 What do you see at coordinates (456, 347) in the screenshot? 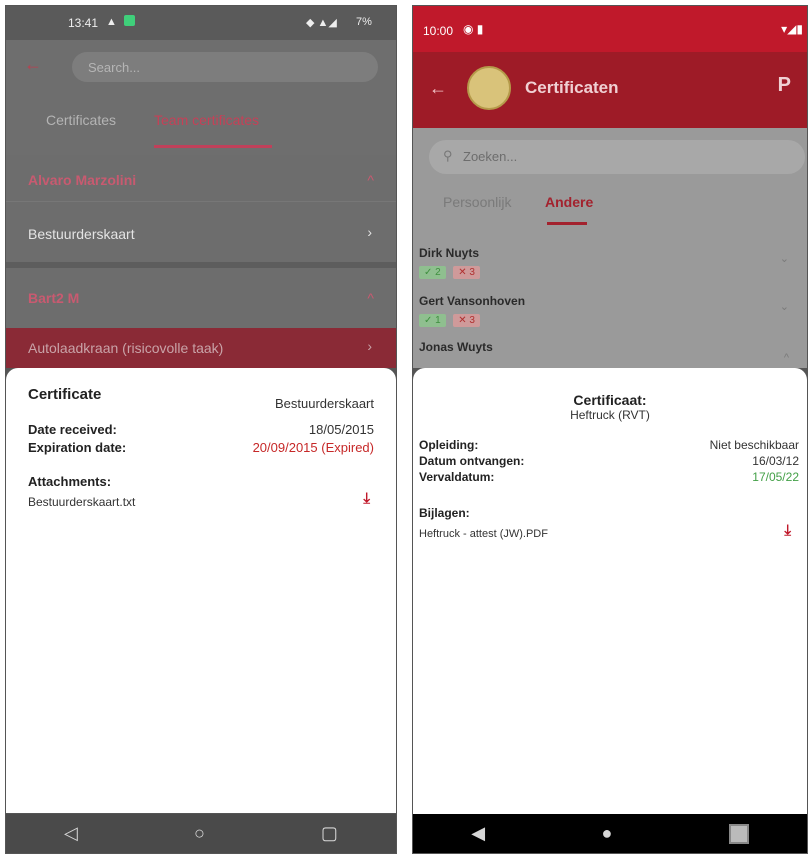
I see `person-name: Jonas Wuyts` at bounding box center [456, 347].